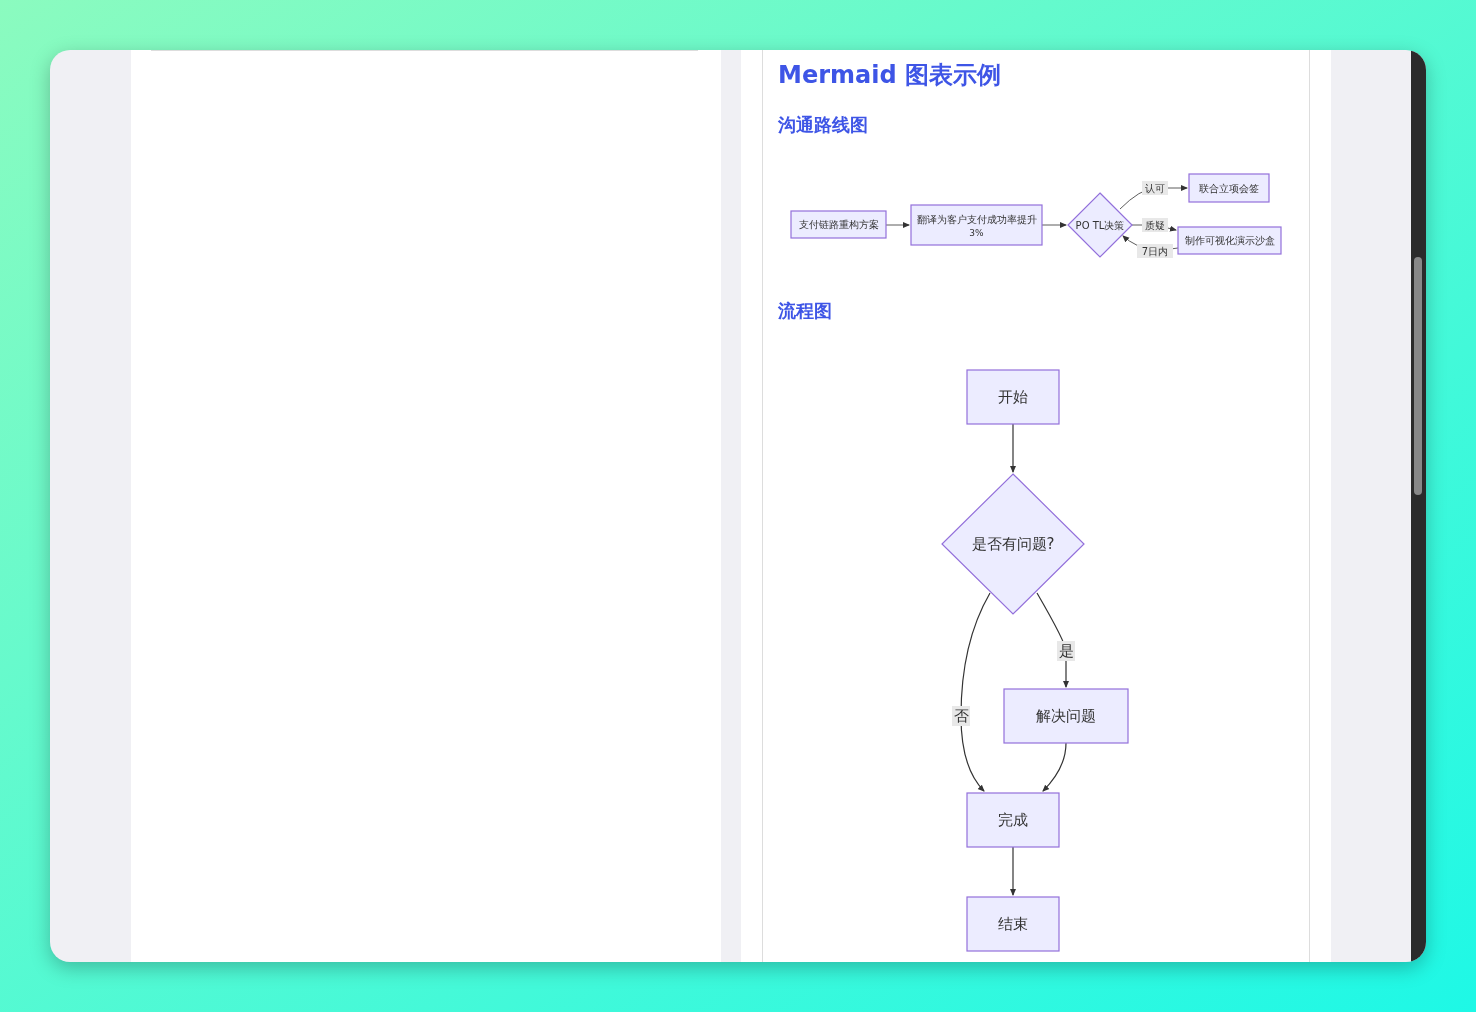 The height and width of the screenshot is (1012, 1476). Describe the element at coordinates (1229, 240) in the screenshot. I see `node-label: 制作可视化演示沙盒` at that location.